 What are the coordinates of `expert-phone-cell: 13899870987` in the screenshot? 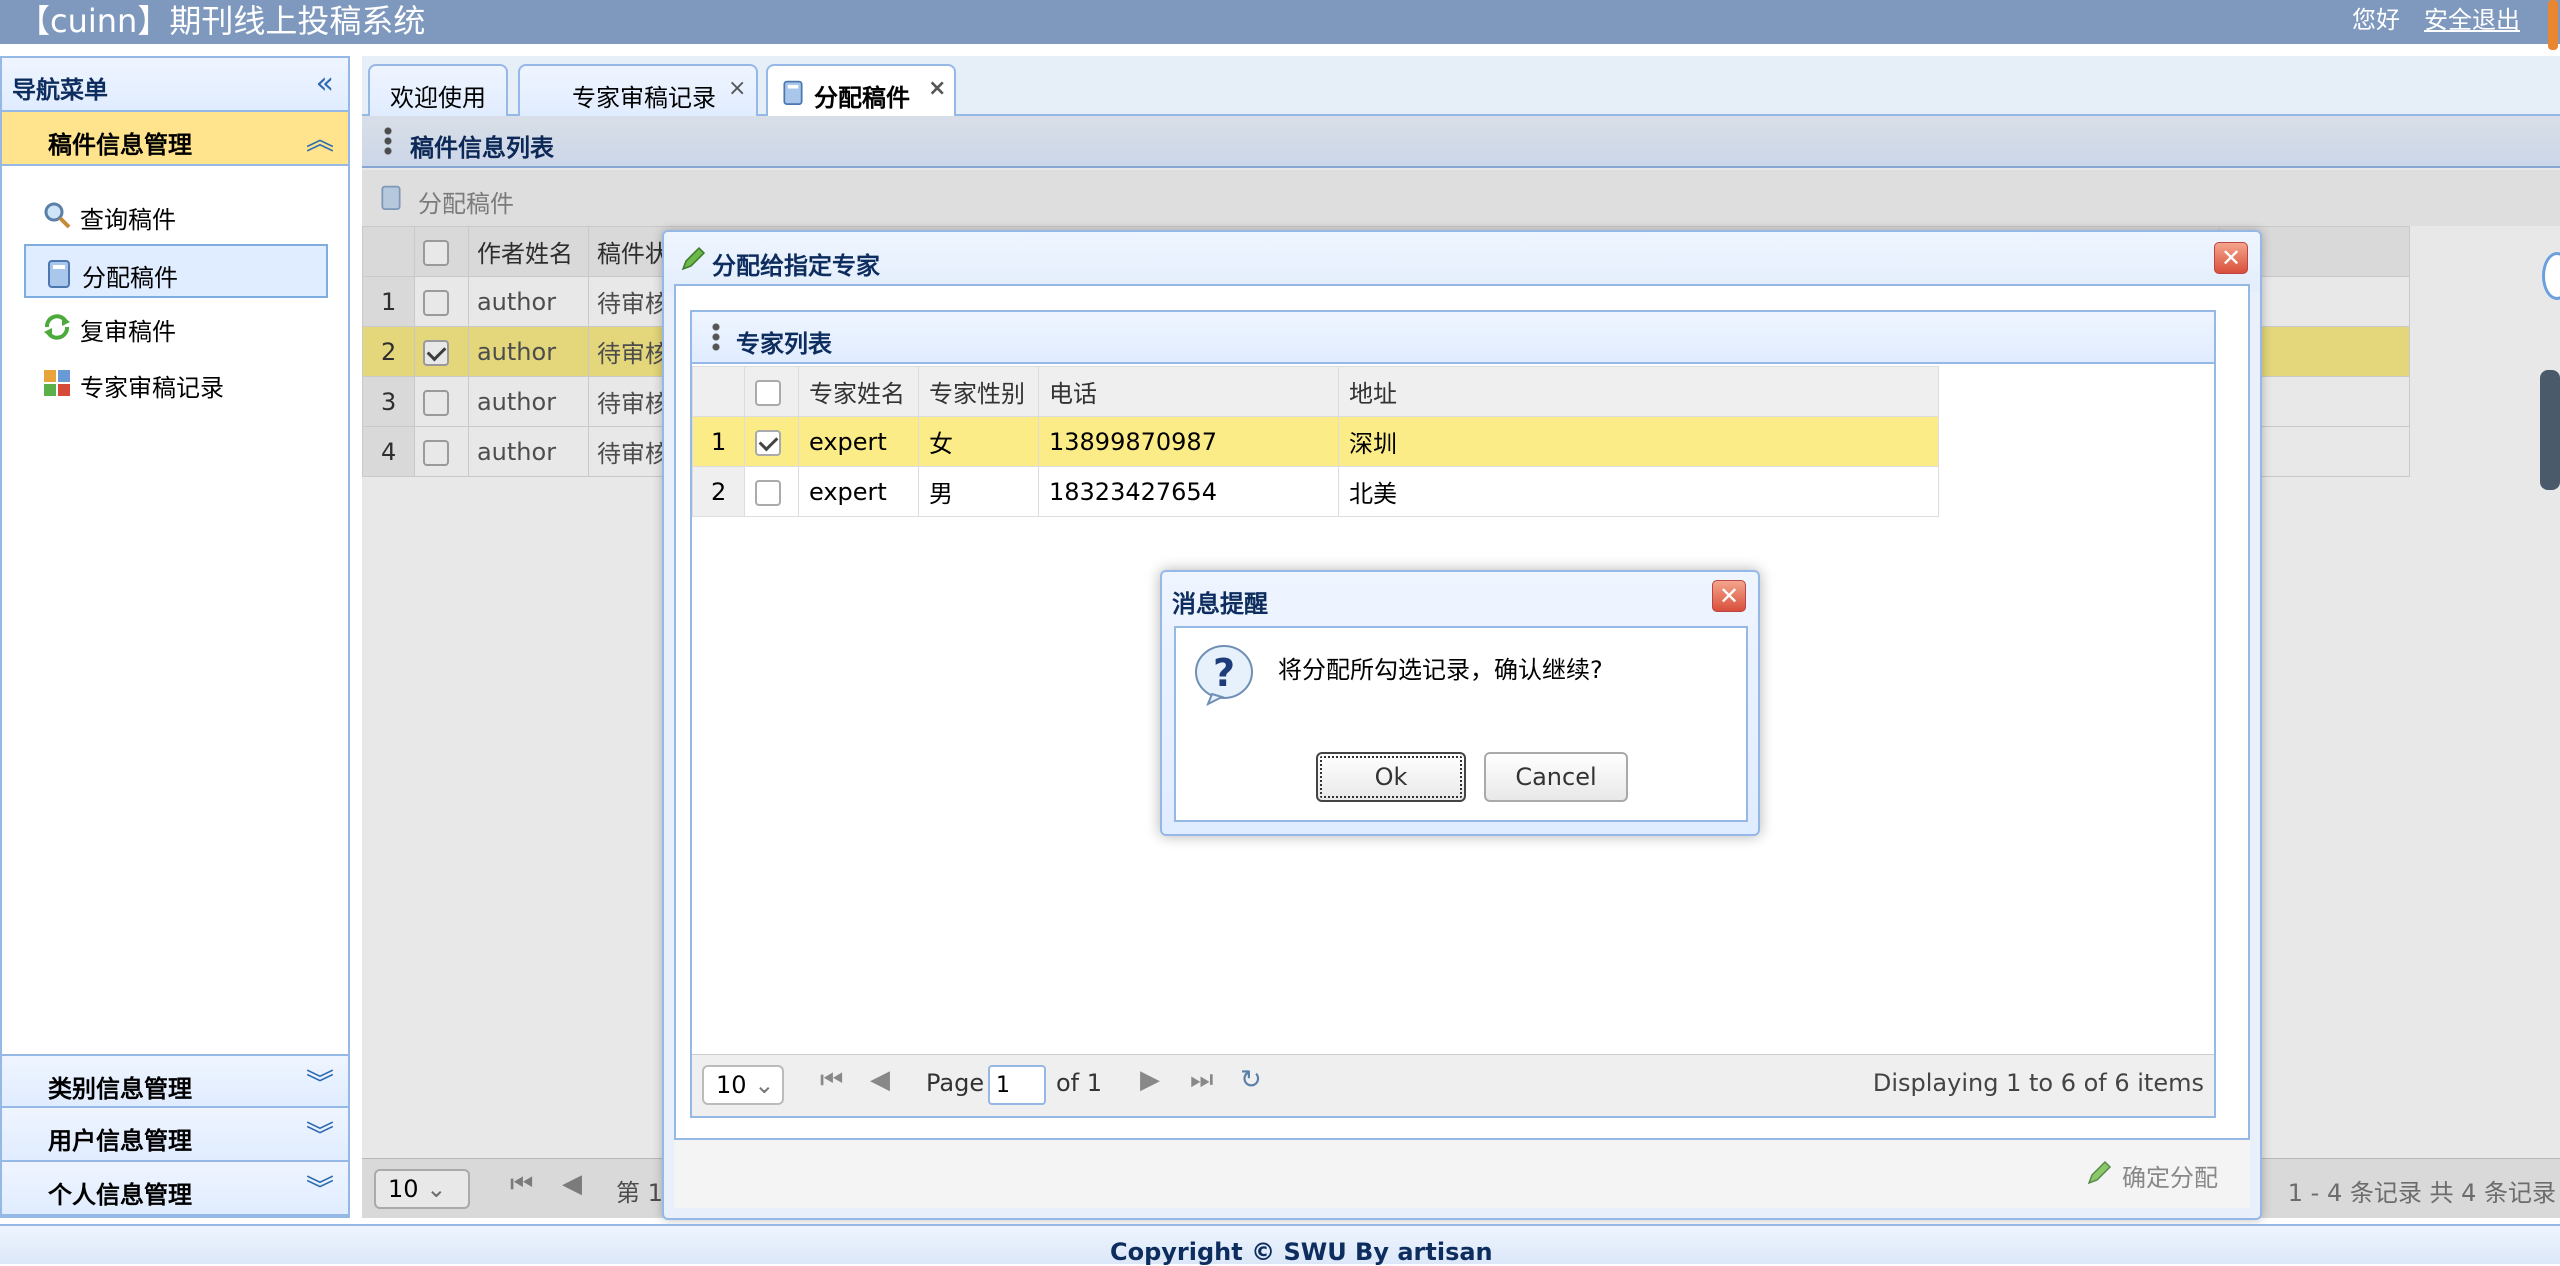 It's located at (1188, 441).